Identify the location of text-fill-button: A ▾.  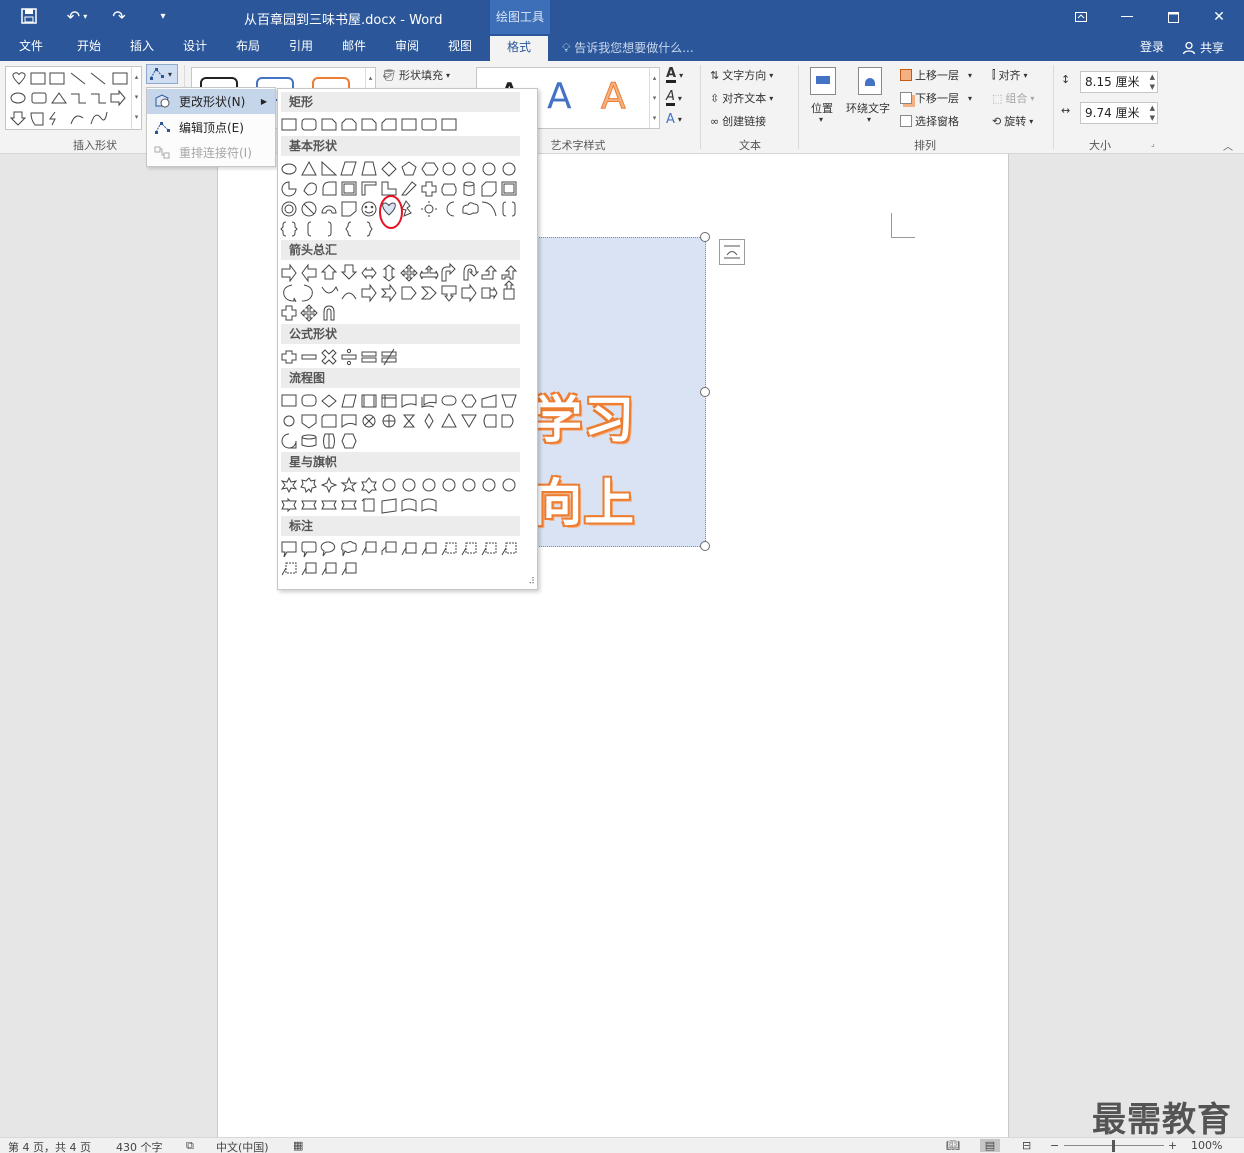
(674, 75).